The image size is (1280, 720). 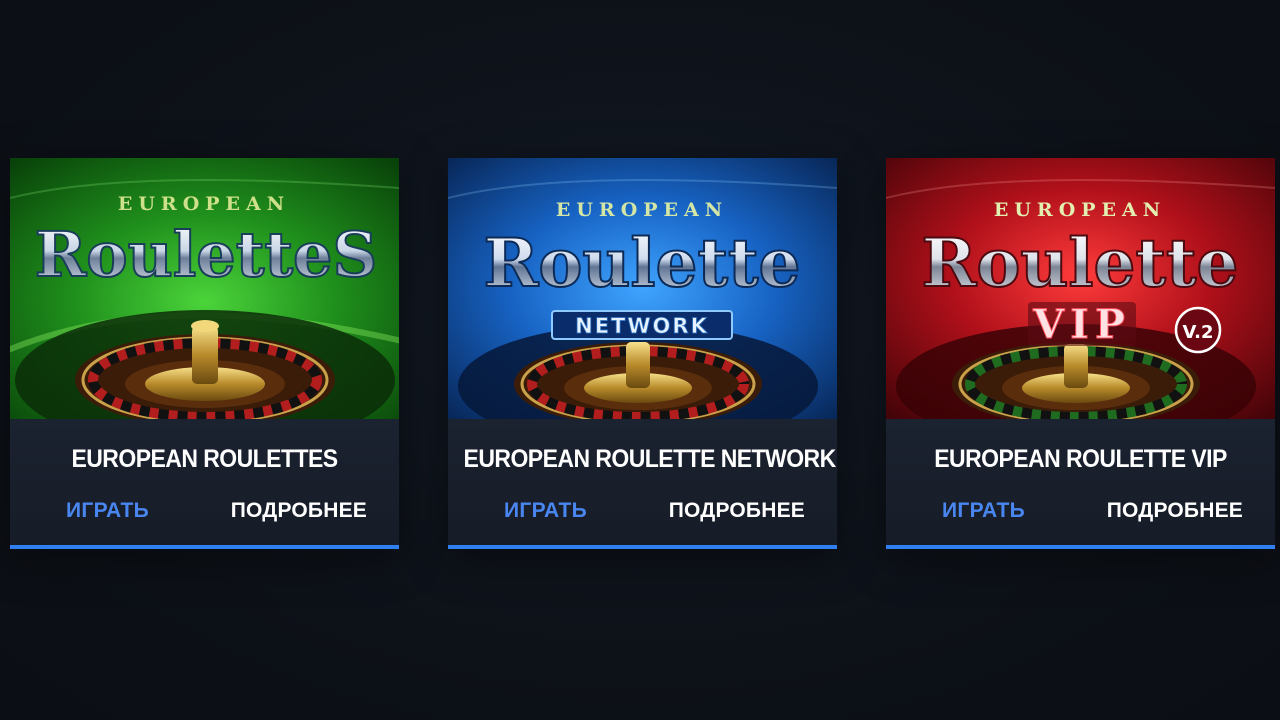 I want to click on game-info: EUROPEAN ROULETTES ИГРАТЬ ПОДРОБНЕЕ, so click(x=204, y=484).